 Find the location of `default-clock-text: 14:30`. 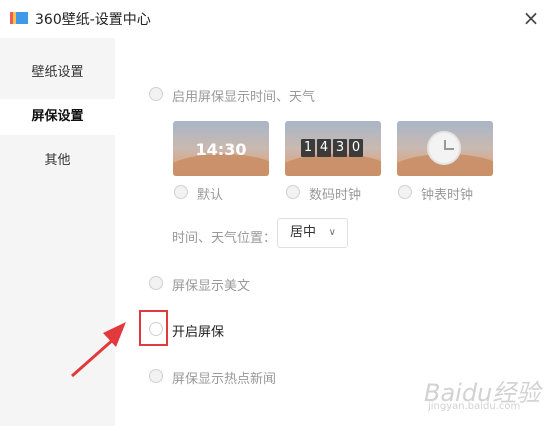

default-clock-text: 14:30 is located at coordinates (221, 149).